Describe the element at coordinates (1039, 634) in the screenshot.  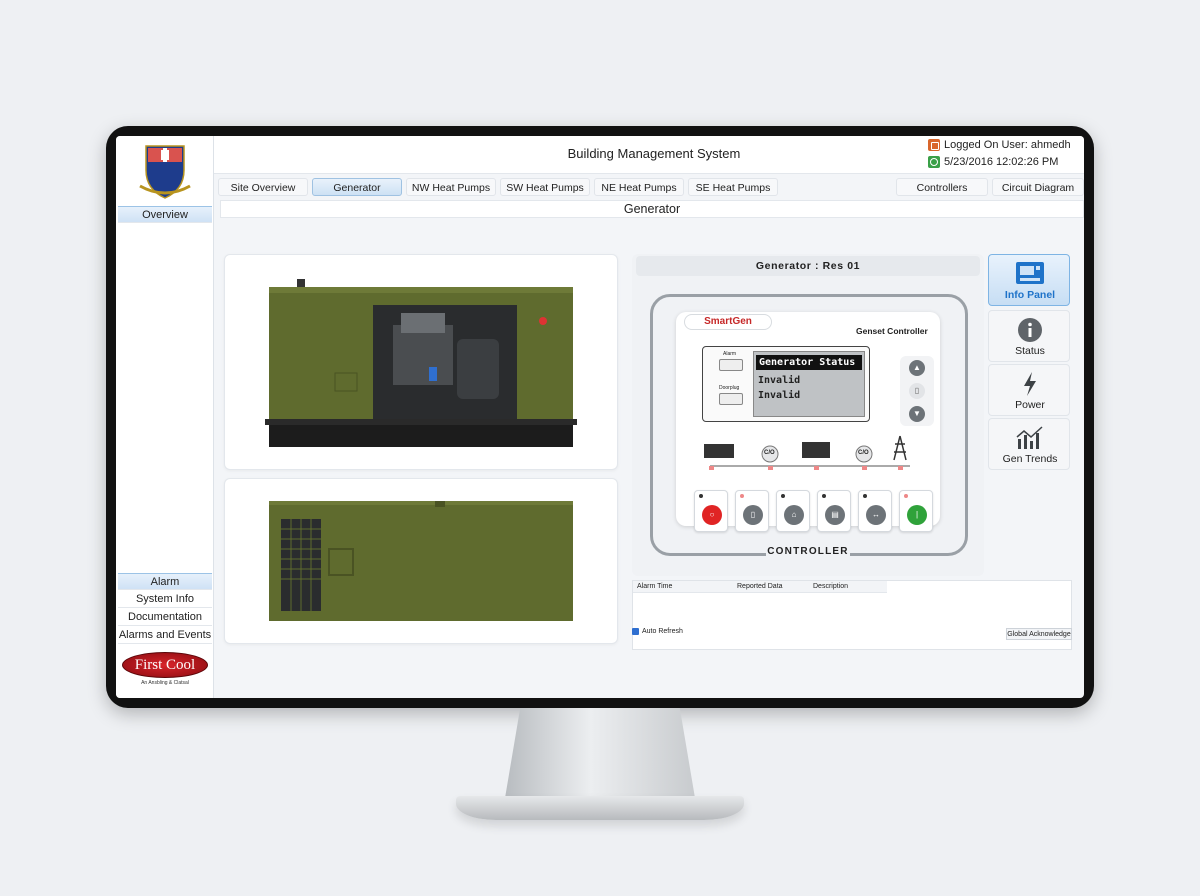
I see `global-acknowledge-button: Global Acknowledge` at that location.